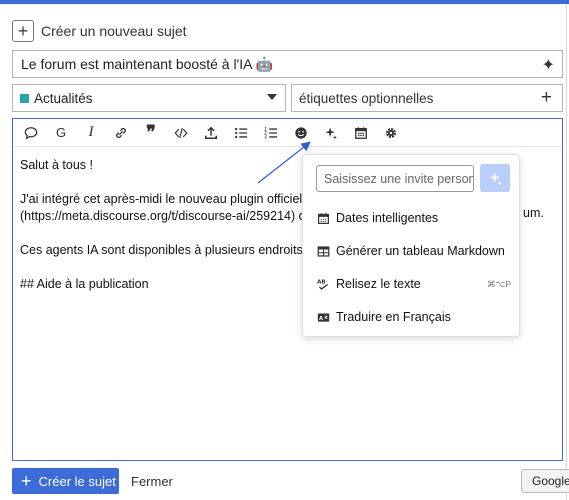  What do you see at coordinates (63, 98) in the screenshot?
I see `category-name: Actualités` at bounding box center [63, 98].